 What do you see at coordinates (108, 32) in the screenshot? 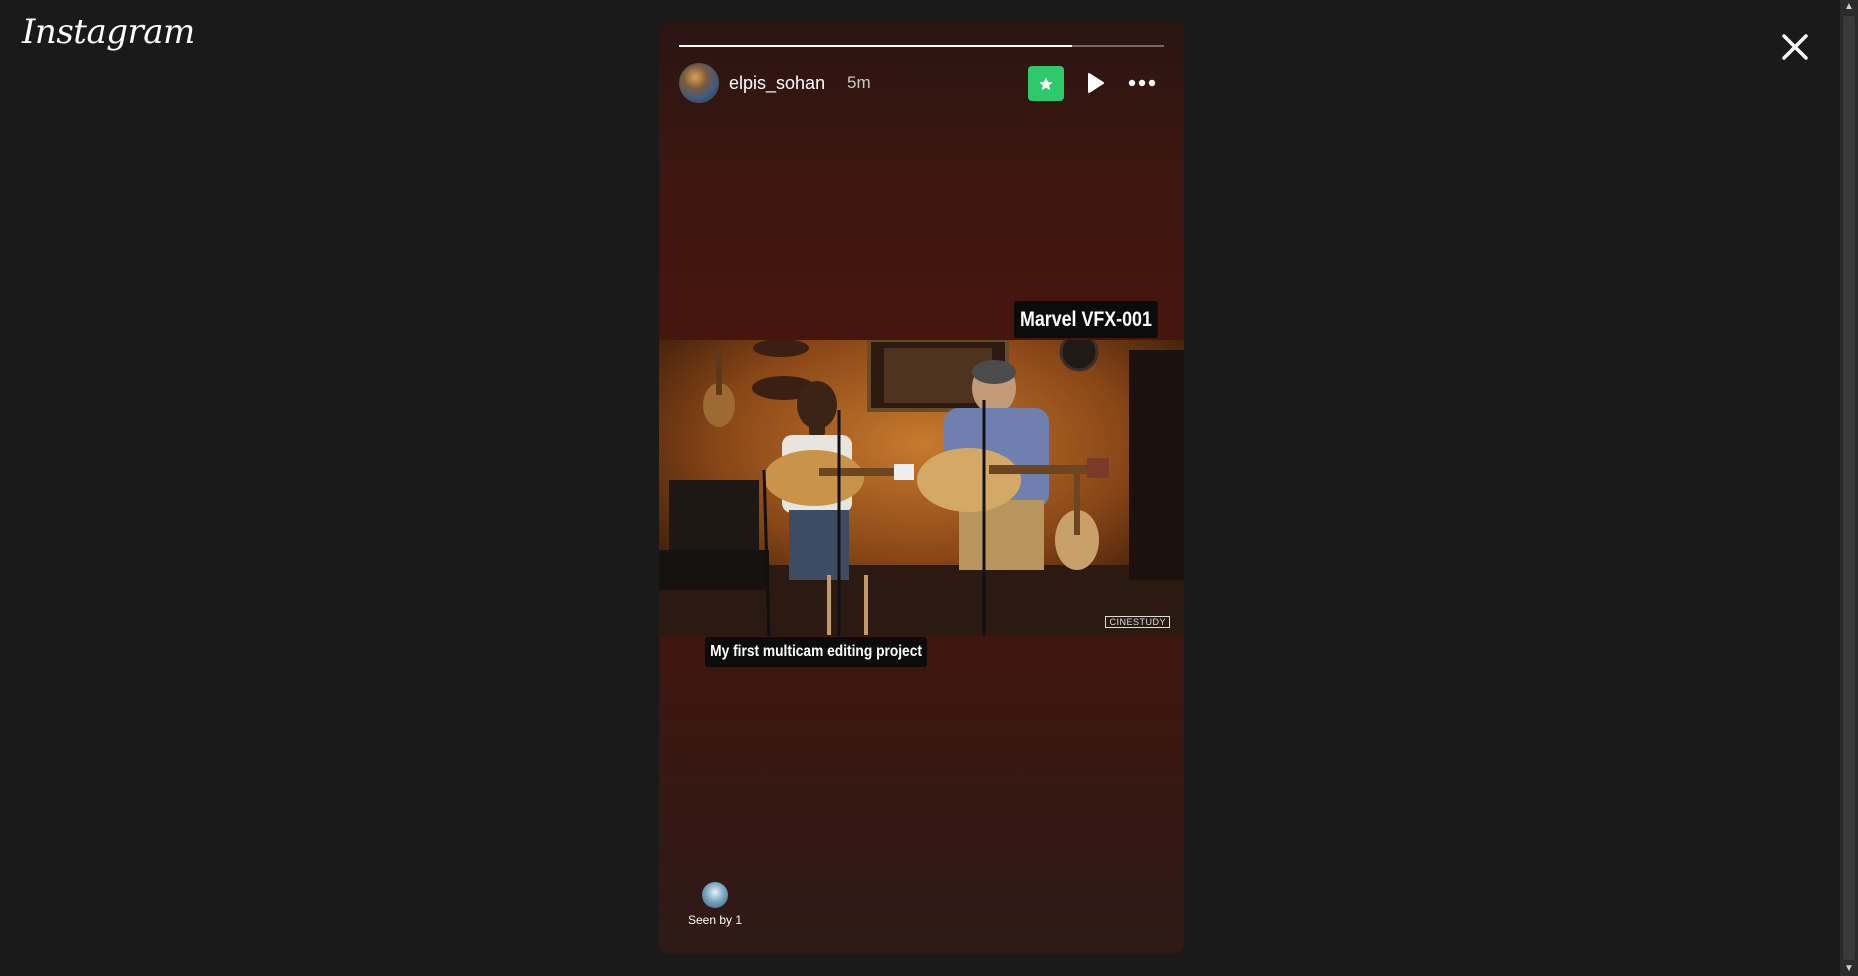
I see `instagram-logo: Instagram` at bounding box center [108, 32].